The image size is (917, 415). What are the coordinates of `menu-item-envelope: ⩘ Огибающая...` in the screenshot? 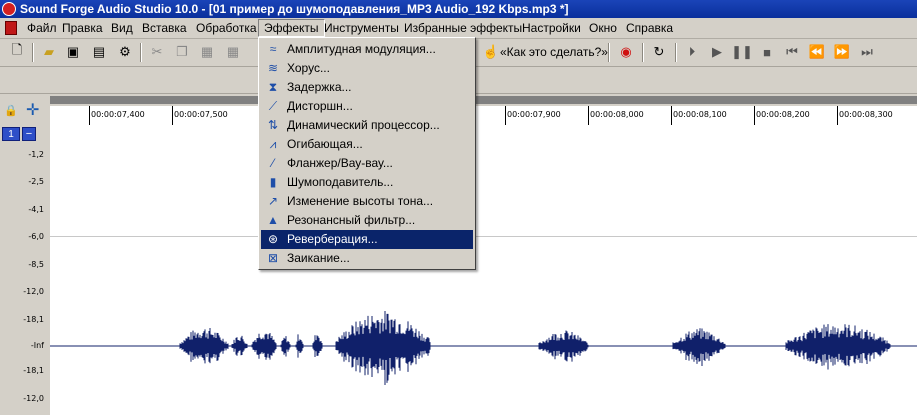 It's located at (367, 144).